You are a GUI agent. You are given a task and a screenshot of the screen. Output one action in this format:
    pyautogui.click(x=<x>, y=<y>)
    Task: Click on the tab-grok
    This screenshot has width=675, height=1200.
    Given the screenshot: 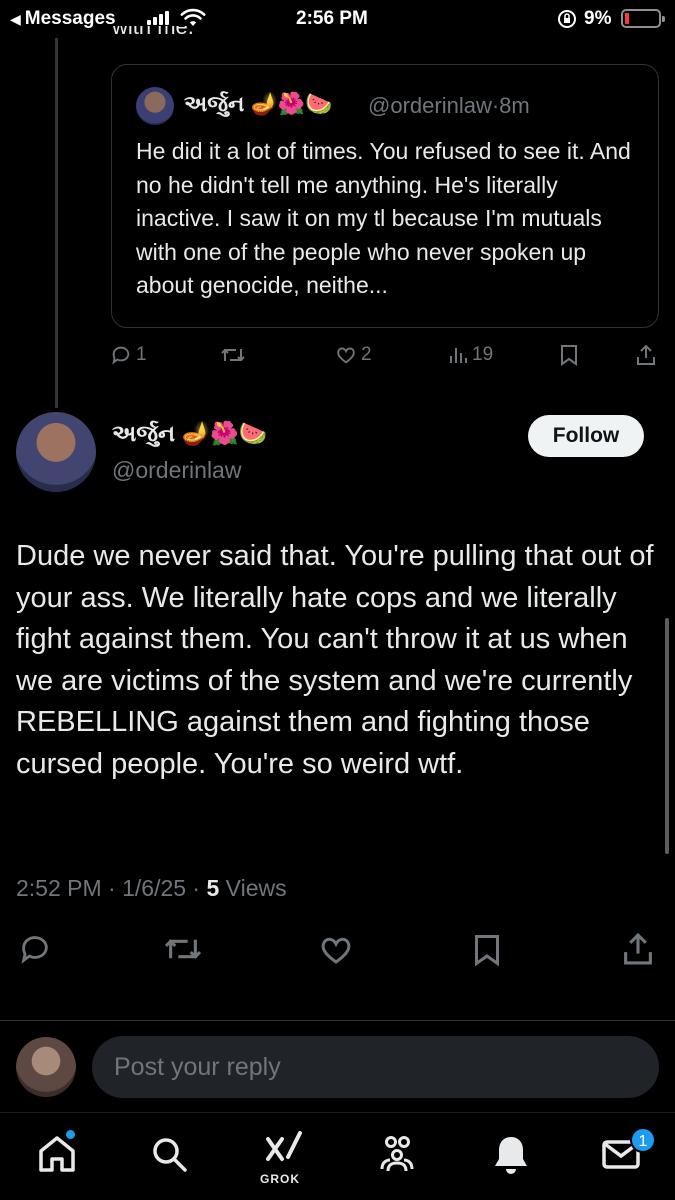 What is the action you would take?
    pyautogui.click(x=283, y=1150)
    